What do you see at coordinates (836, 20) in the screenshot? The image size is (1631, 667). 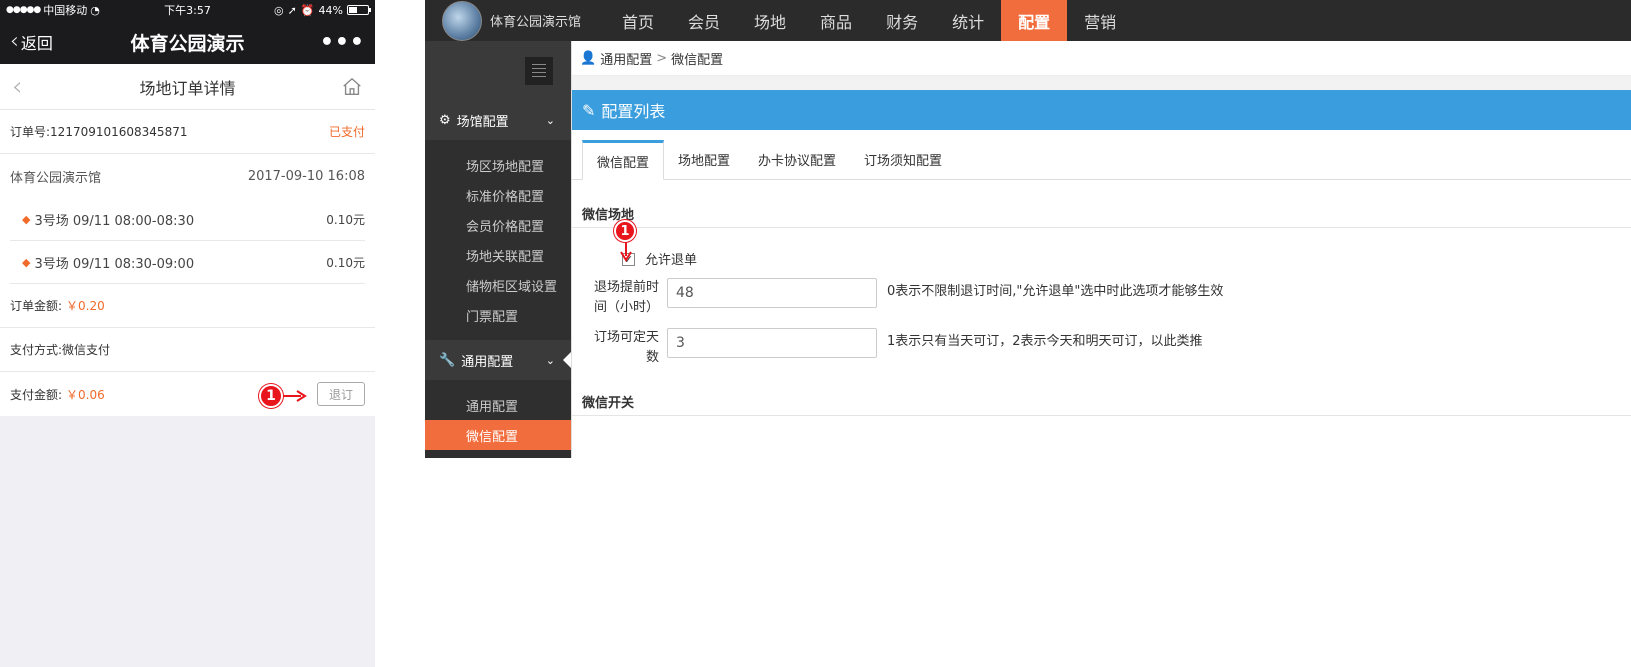 I see `menu-item-products: 商品` at bounding box center [836, 20].